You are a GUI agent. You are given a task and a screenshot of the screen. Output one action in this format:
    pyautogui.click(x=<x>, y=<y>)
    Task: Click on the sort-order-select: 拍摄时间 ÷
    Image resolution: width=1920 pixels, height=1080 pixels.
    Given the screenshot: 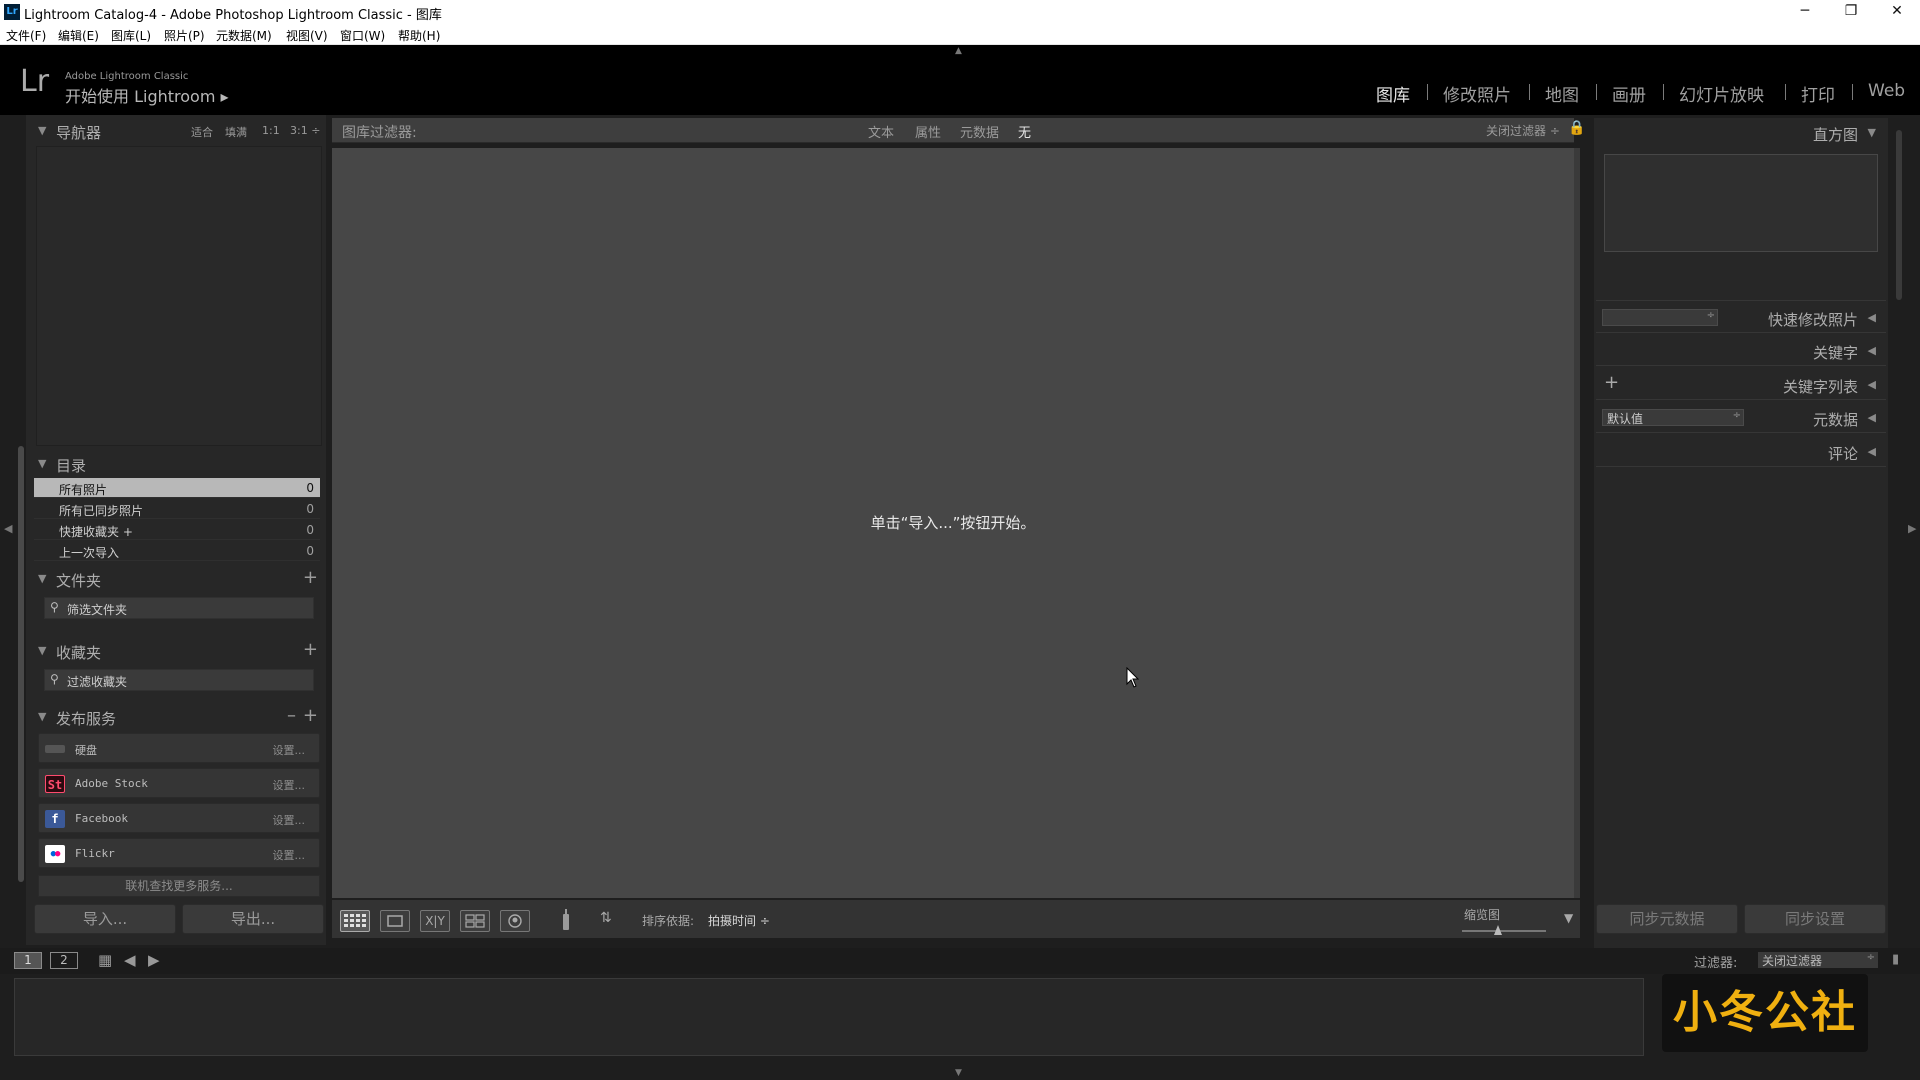 What is the action you would take?
    pyautogui.click(x=739, y=920)
    